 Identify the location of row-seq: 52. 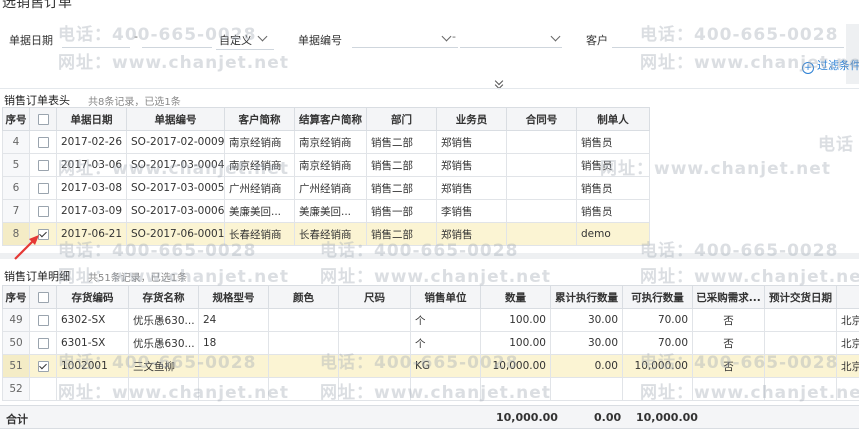
(16, 389).